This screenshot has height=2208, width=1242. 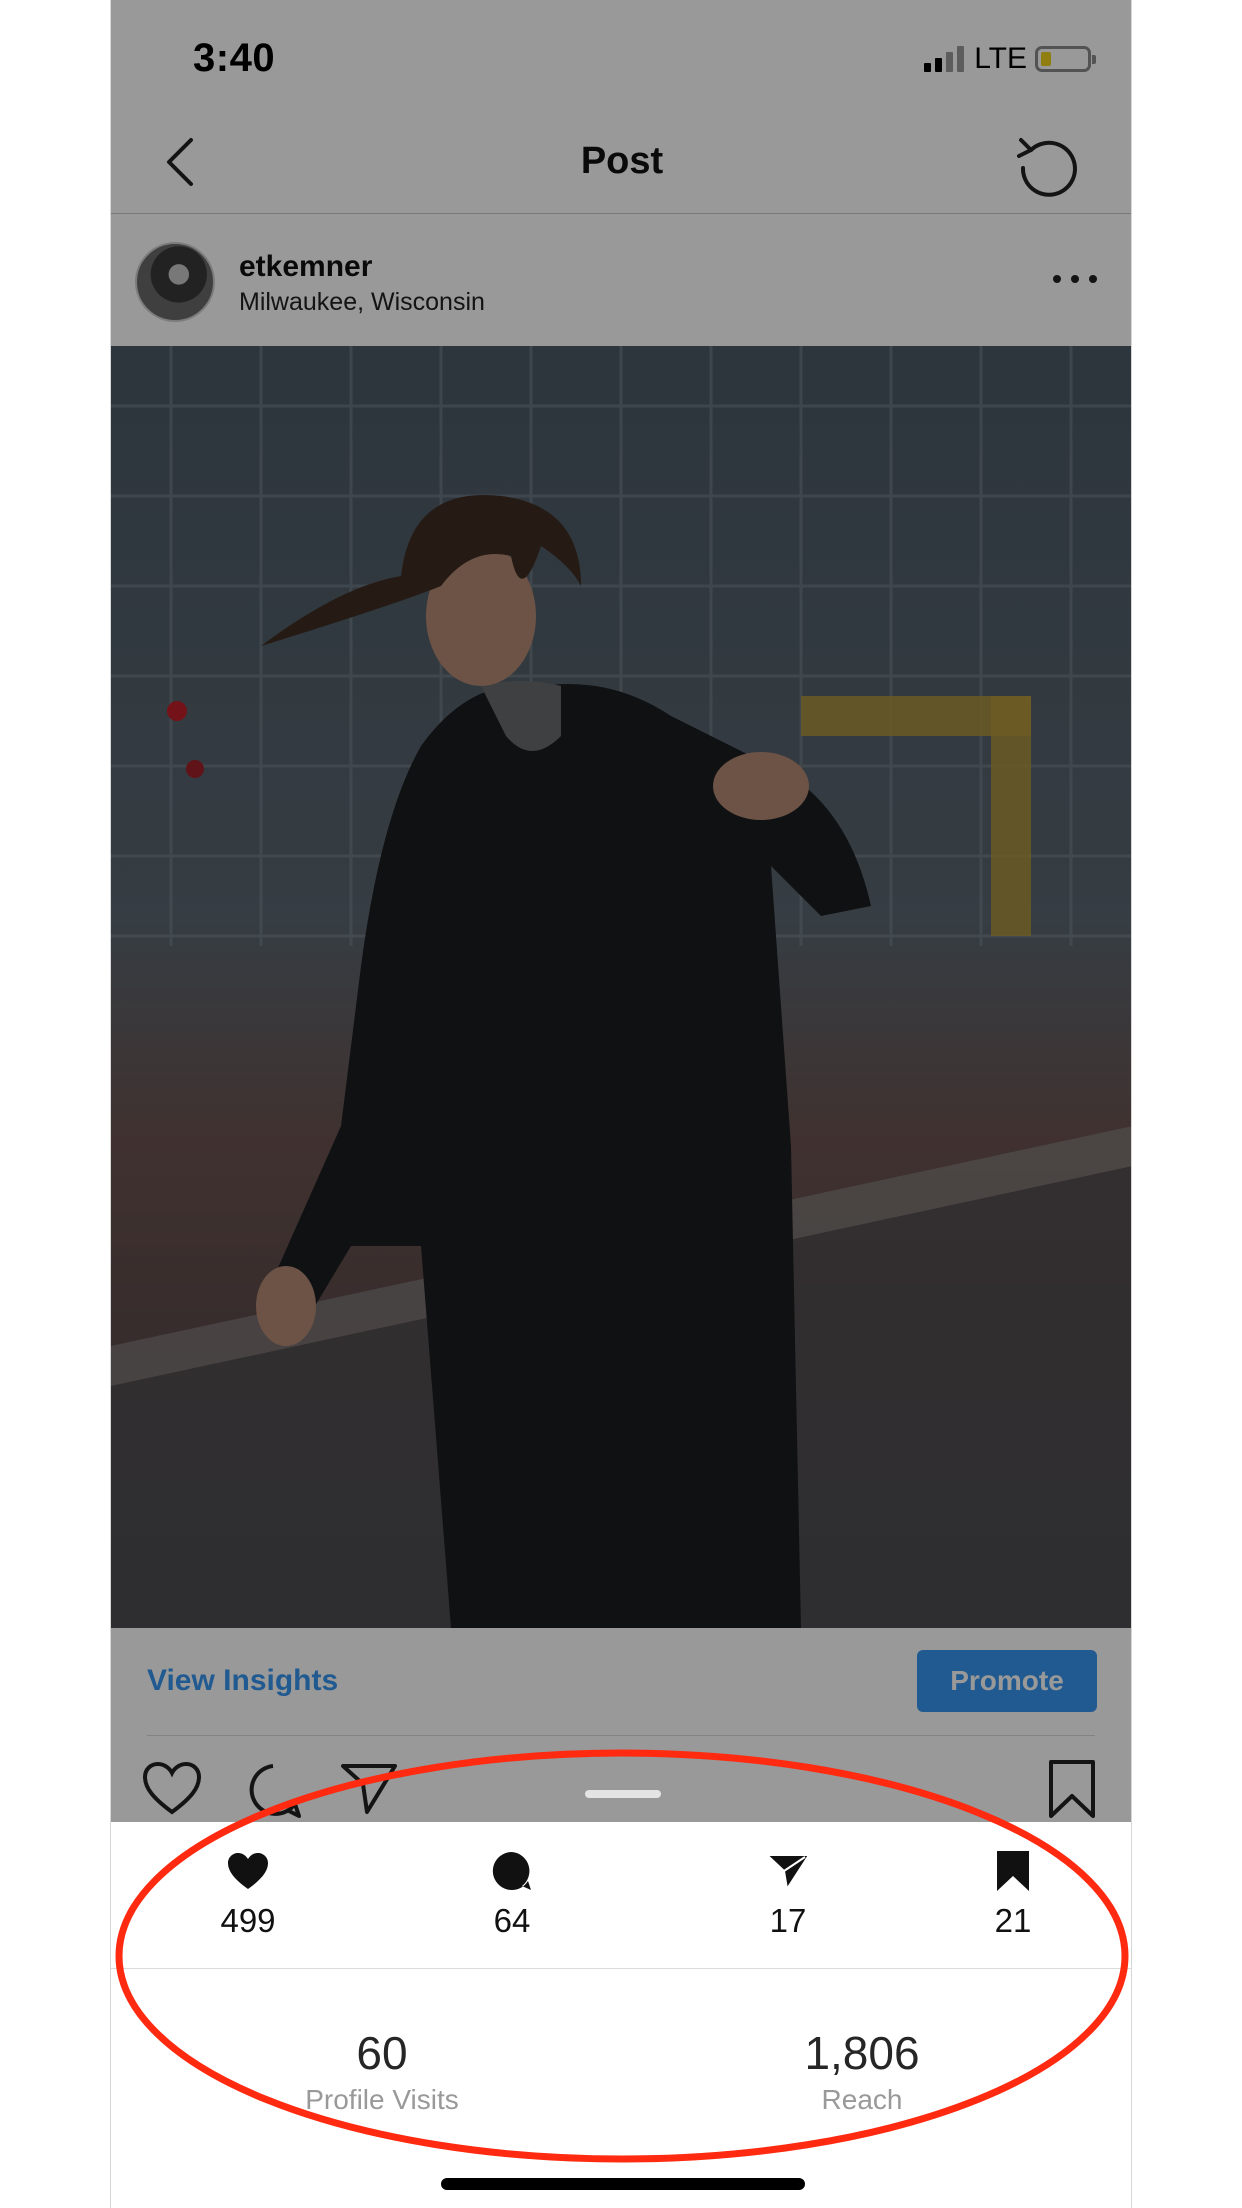 What do you see at coordinates (788, 1894) in the screenshot?
I see `shares-metric: 17` at bounding box center [788, 1894].